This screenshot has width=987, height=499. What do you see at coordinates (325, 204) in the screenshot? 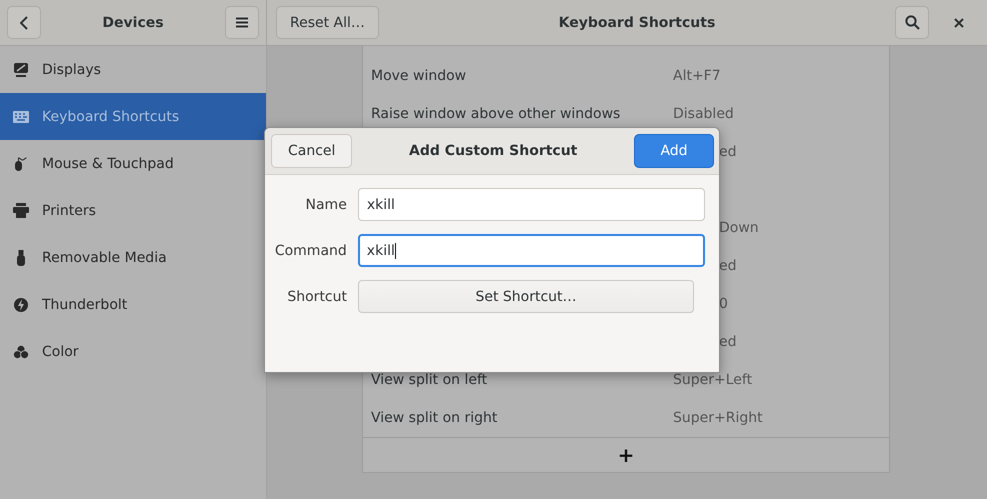
I see `field-label: Name` at bounding box center [325, 204].